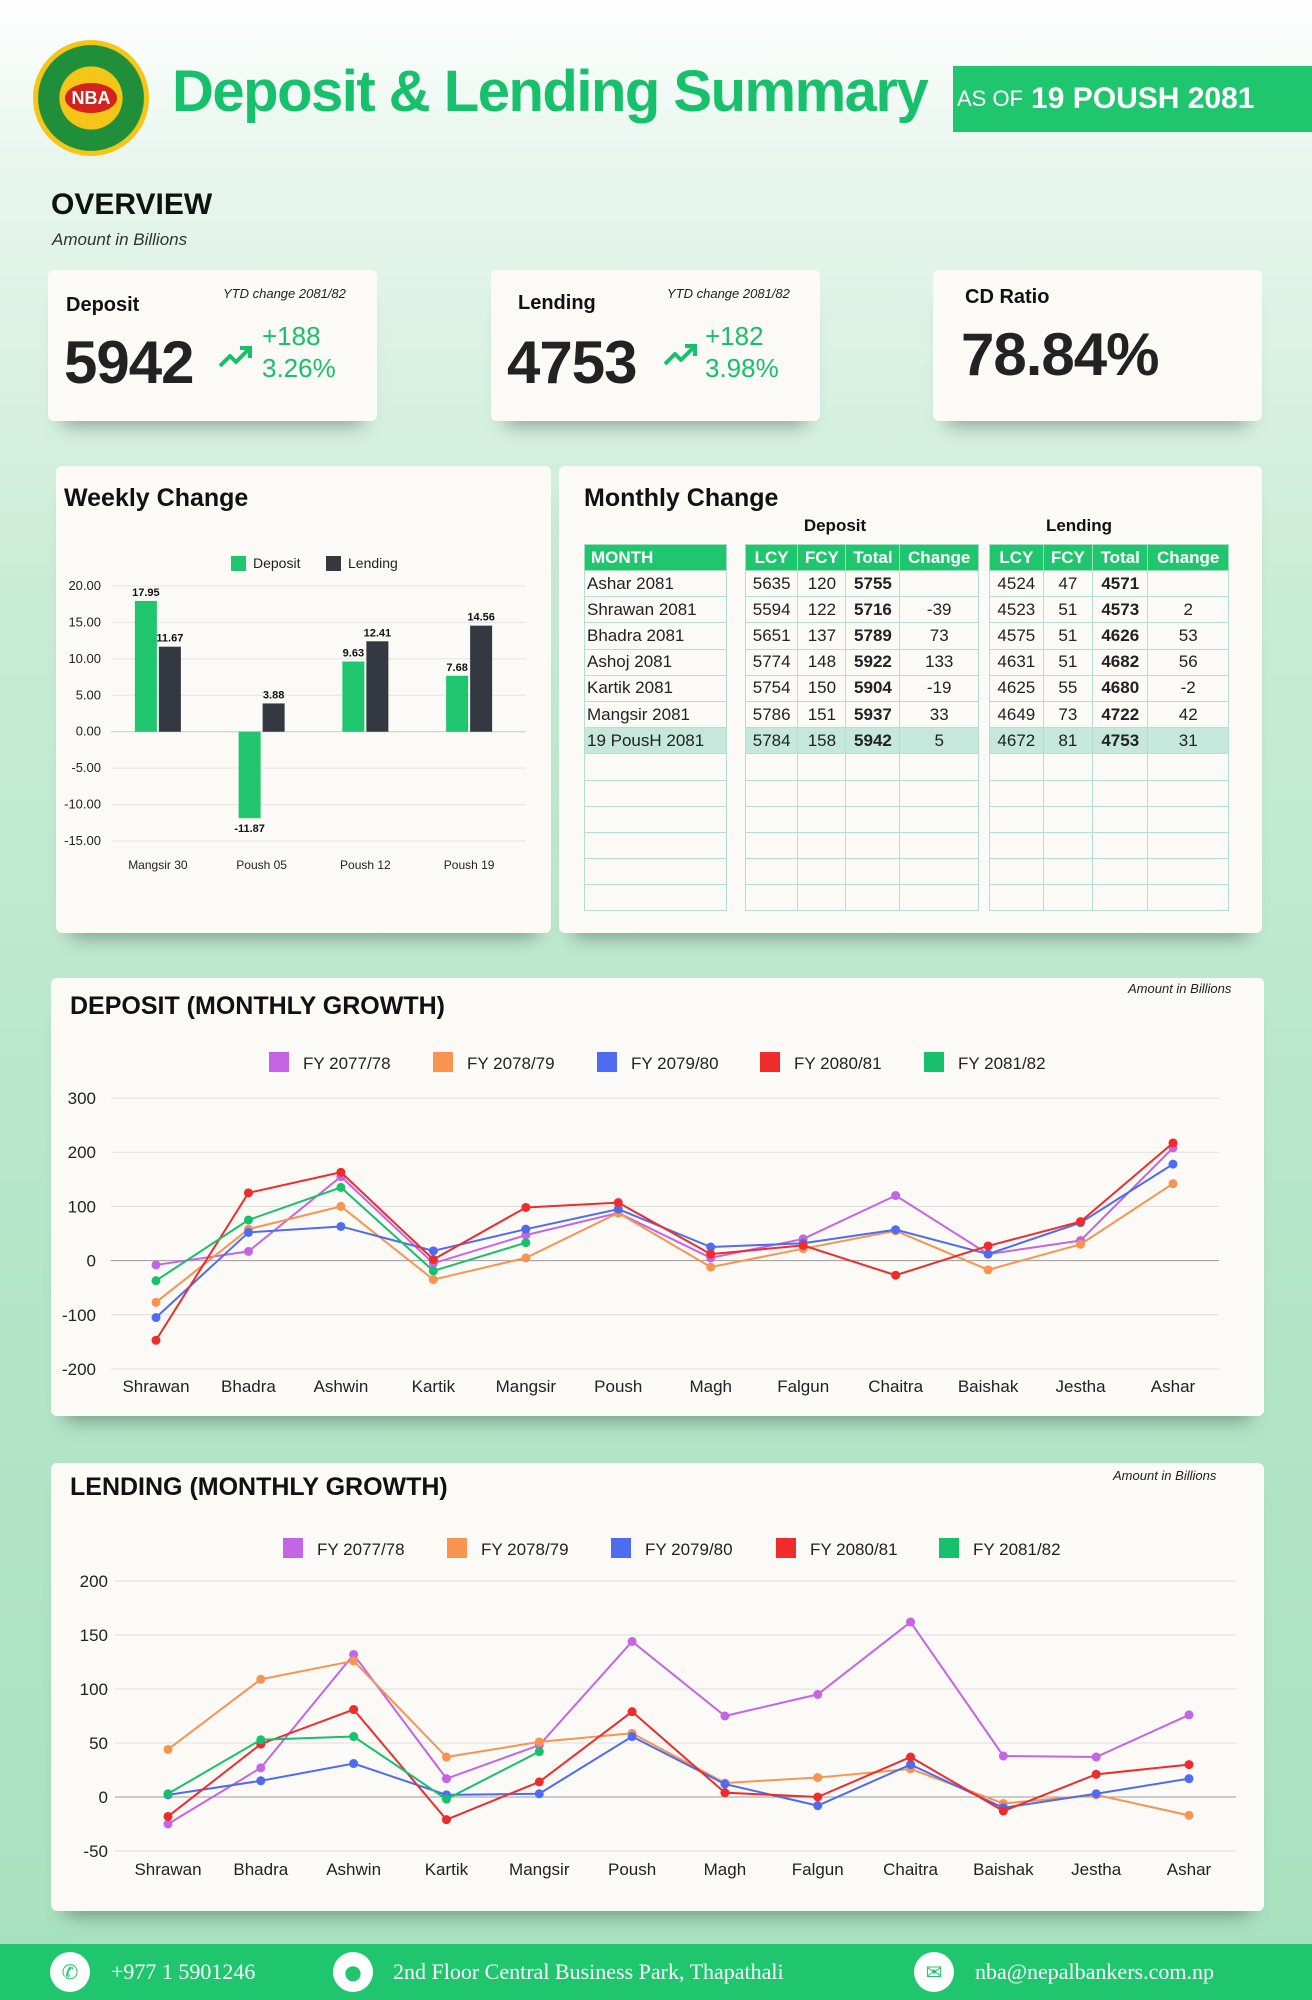 Image resolution: width=1312 pixels, height=2000 pixels. Describe the element at coordinates (353, 1972) in the screenshot. I see `location-pin-icon: ●` at that location.